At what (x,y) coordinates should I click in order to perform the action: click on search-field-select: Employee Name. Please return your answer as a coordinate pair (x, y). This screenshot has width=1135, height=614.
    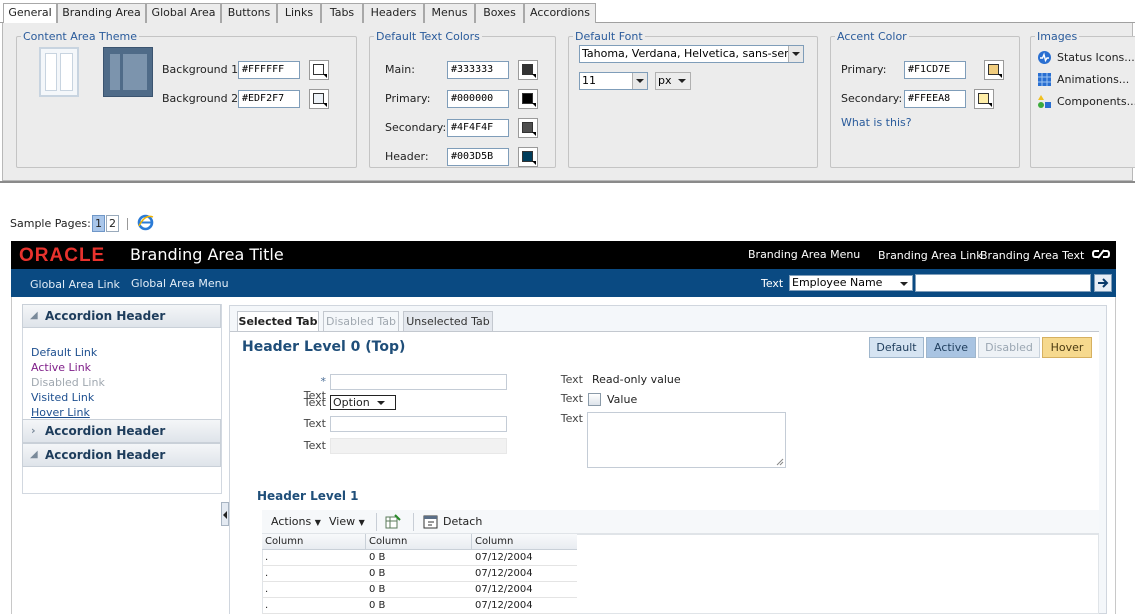
    Looking at the image, I should click on (851, 283).